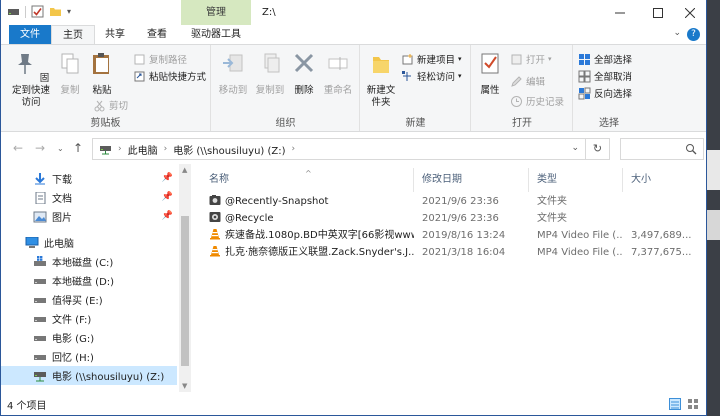 This screenshot has height=416, width=720. Describe the element at coordinates (184, 170) in the screenshot. I see `scroll-up-icon: ▲` at that location.